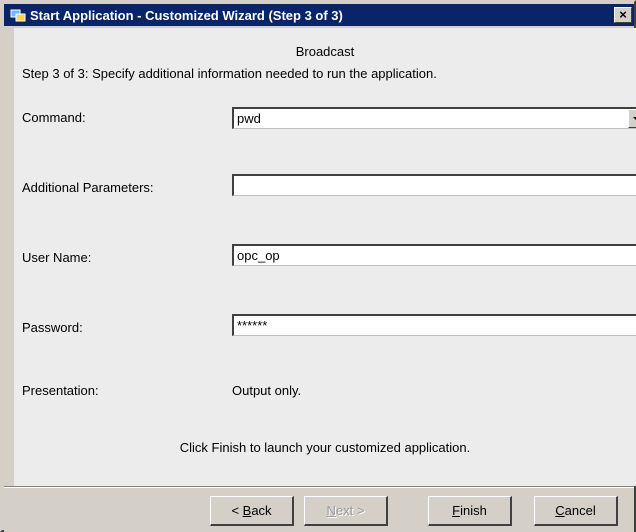 This screenshot has height=532, width=636. What do you see at coordinates (623, 15) in the screenshot?
I see `close-icon: ×` at bounding box center [623, 15].